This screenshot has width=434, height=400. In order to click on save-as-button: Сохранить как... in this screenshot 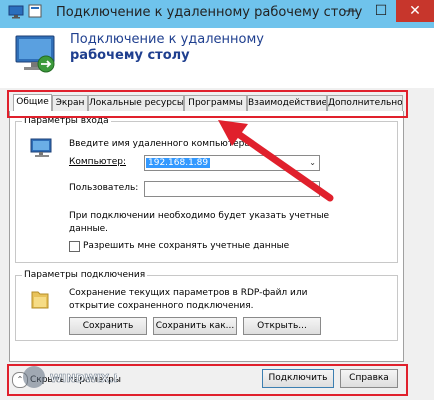, I will do `click(195, 326)`.